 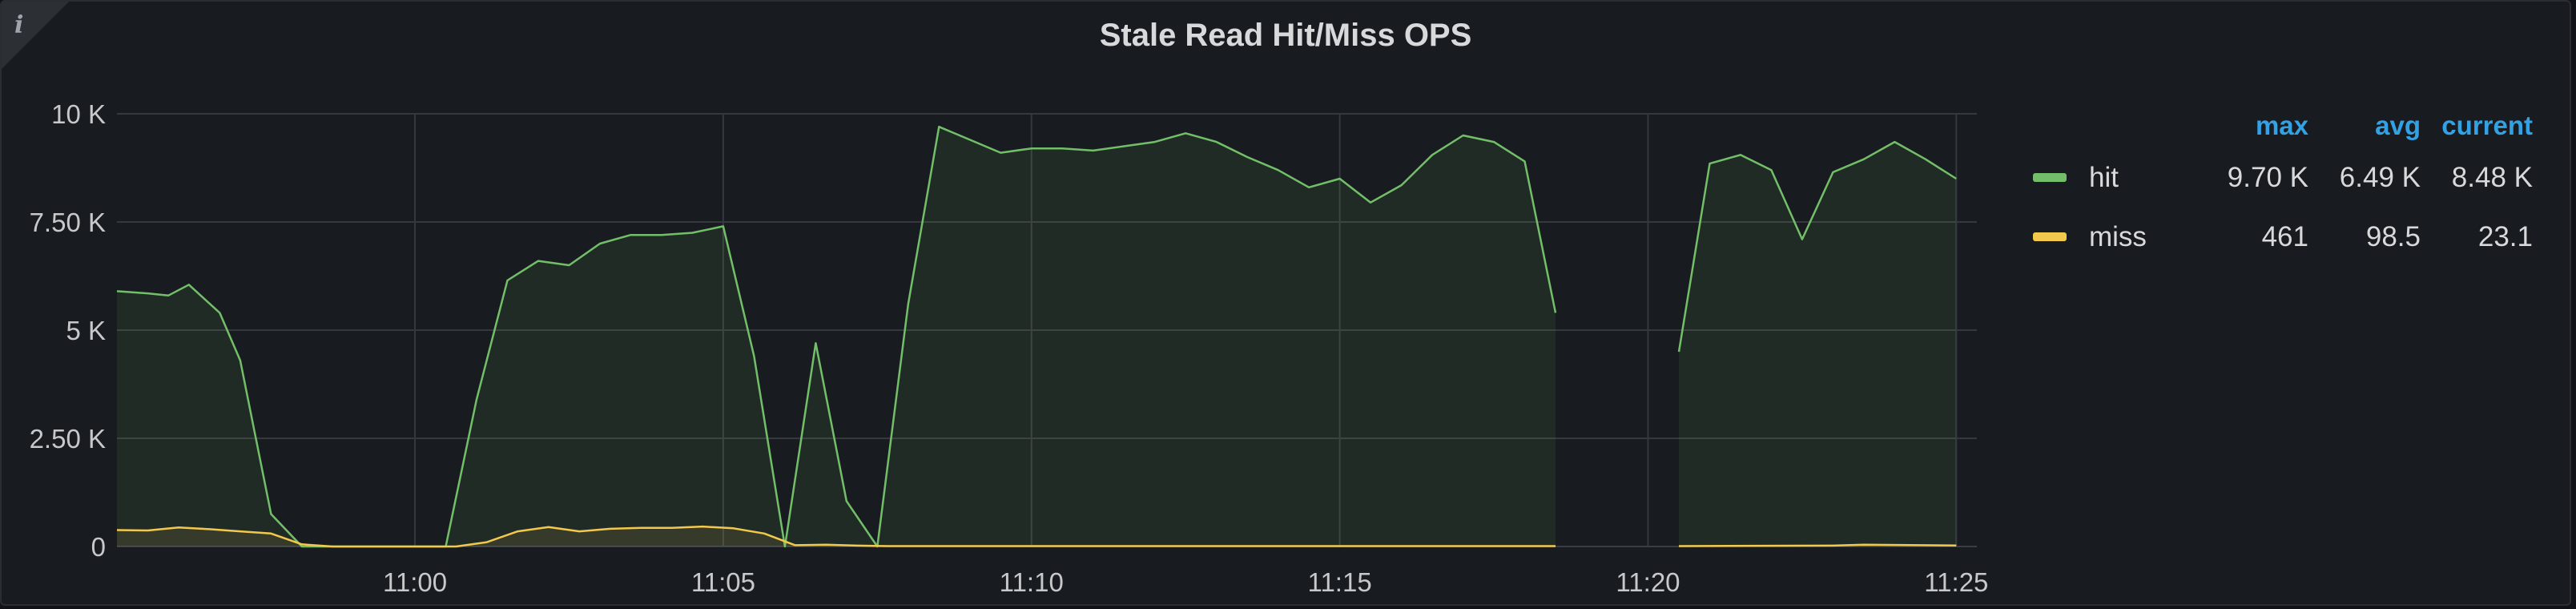 What do you see at coordinates (2505, 237) in the screenshot?
I see `legend-miss-current: 23.1` at bounding box center [2505, 237].